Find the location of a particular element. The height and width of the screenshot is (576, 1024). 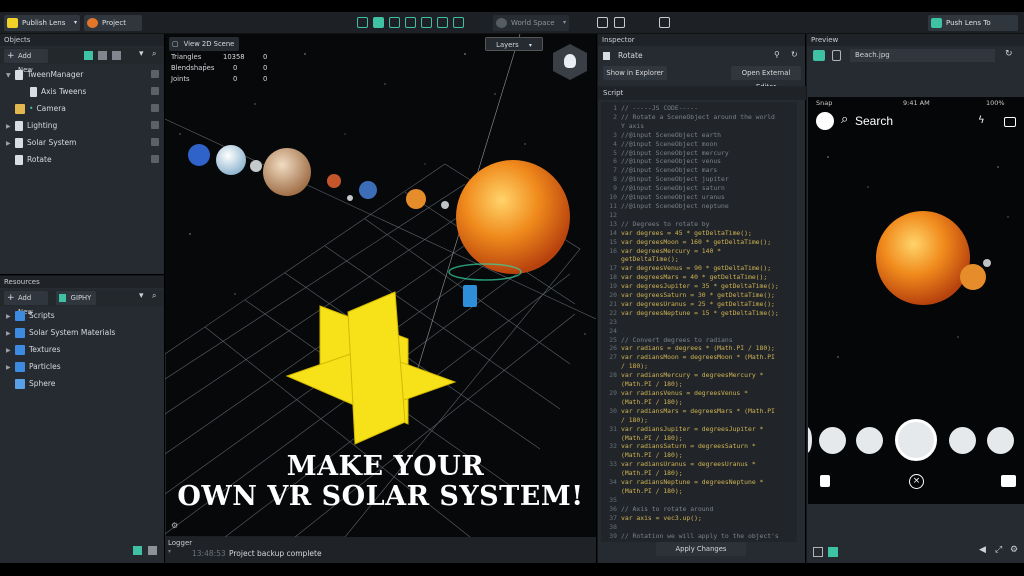

preview-title: Preview is located at coordinates (915, 40).